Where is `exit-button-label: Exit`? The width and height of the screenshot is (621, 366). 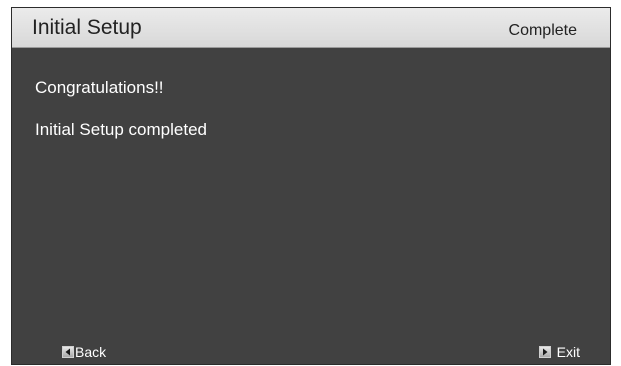 exit-button-label: Exit is located at coordinates (568, 352).